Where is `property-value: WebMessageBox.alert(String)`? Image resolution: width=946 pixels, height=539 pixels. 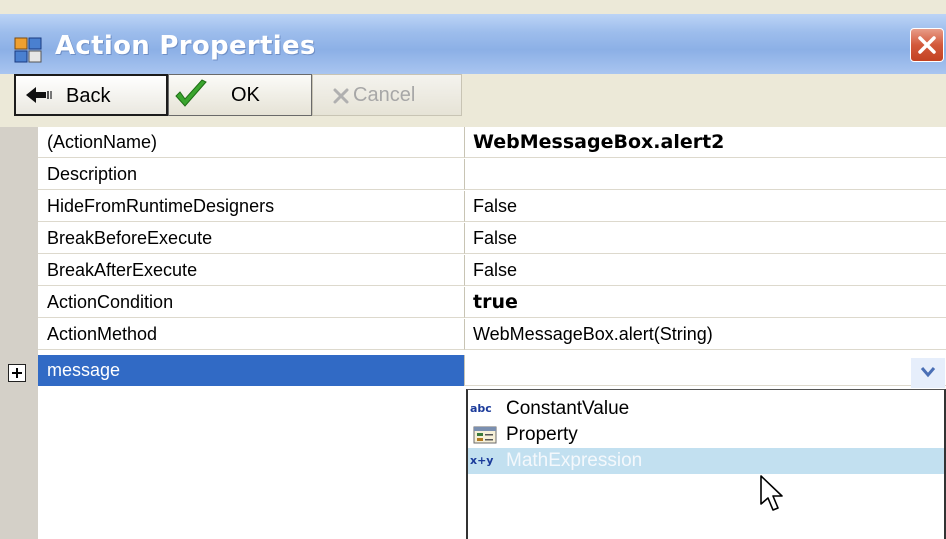 property-value: WebMessageBox.alert(String) is located at coordinates (705, 334).